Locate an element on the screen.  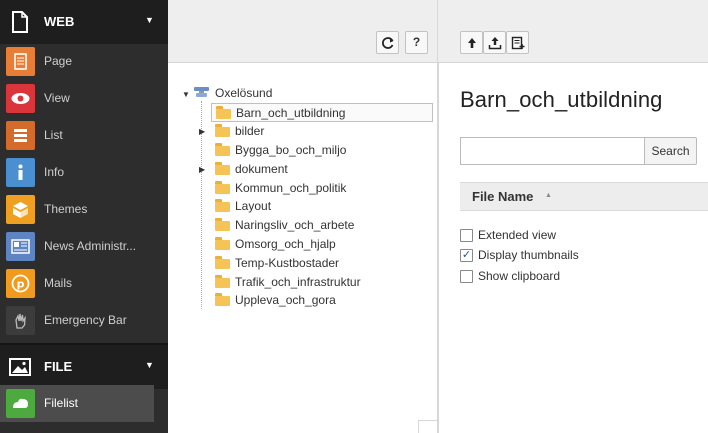
mail-at-icon: p is located at coordinates (20, 283).